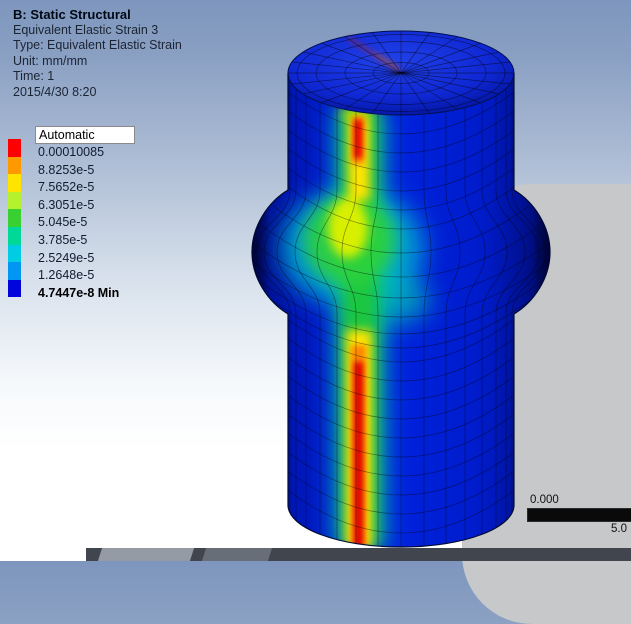 This screenshot has height=624, width=631. I want to click on legend-value: 3.785e-5, so click(63, 239).